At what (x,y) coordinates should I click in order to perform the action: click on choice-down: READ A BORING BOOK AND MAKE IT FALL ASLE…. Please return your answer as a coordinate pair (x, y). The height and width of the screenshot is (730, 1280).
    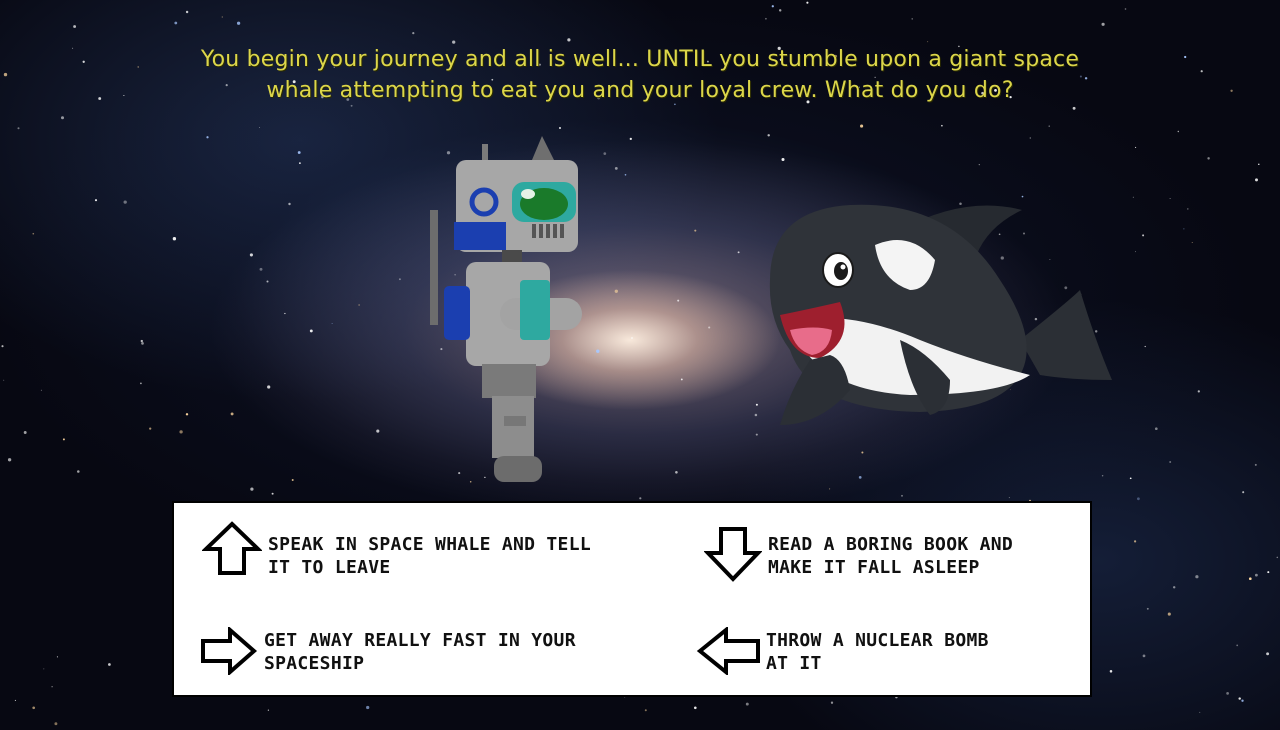
    Looking at the image, I should click on (894, 555).